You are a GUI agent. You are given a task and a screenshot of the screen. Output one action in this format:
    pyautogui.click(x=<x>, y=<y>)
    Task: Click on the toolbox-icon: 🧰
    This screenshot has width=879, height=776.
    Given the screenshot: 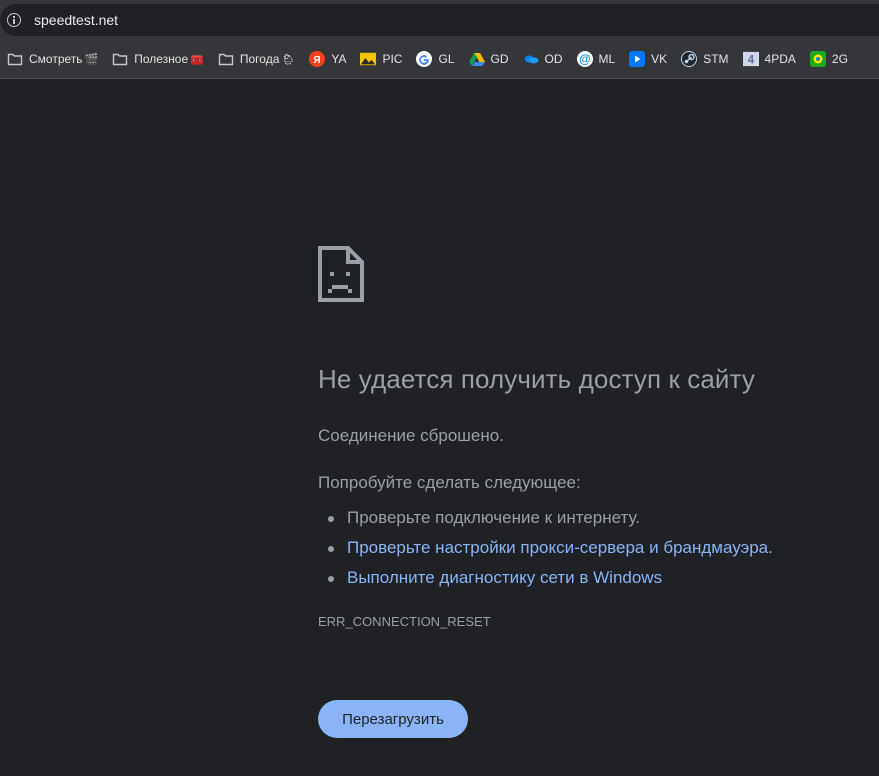 What is the action you would take?
    pyautogui.click(x=197, y=59)
    